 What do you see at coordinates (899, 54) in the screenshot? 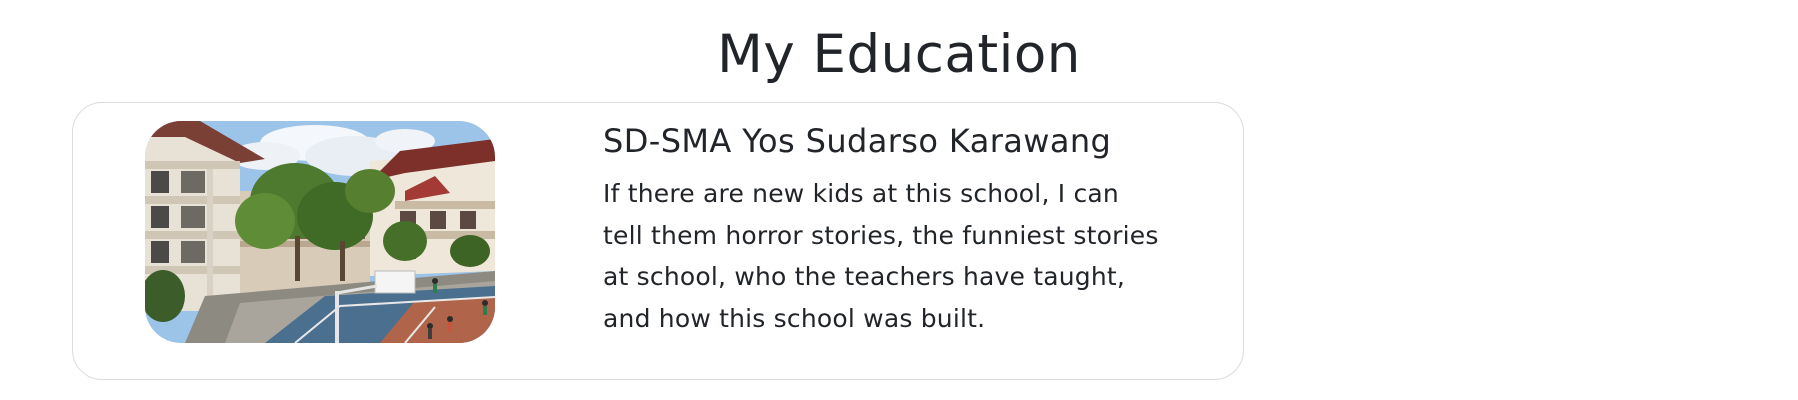
I see `section-title: My Education` at bounding box center [899, 54].